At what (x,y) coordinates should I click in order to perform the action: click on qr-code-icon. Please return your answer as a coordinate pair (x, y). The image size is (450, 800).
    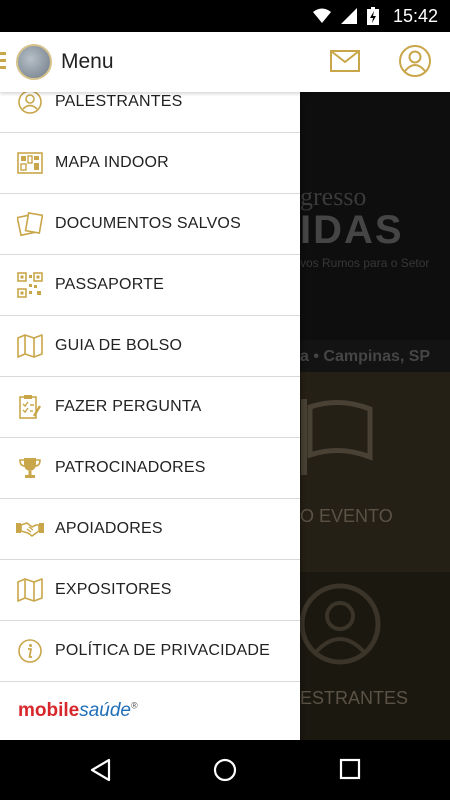
    Looking at the image, I should click on (30, 285).